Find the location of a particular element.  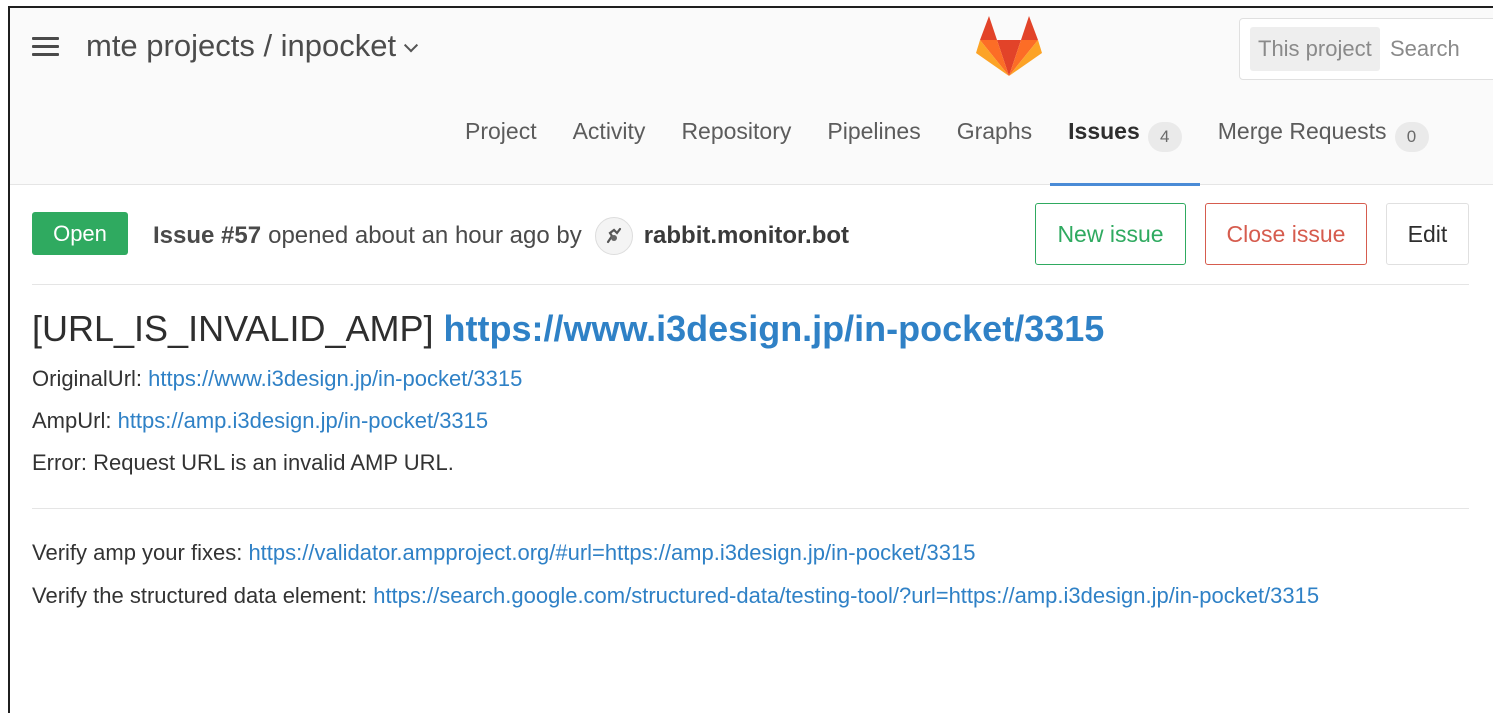

issue-title-prefix: [URL_IS_INVALID_AMP] is located at coordinates (233, 328).